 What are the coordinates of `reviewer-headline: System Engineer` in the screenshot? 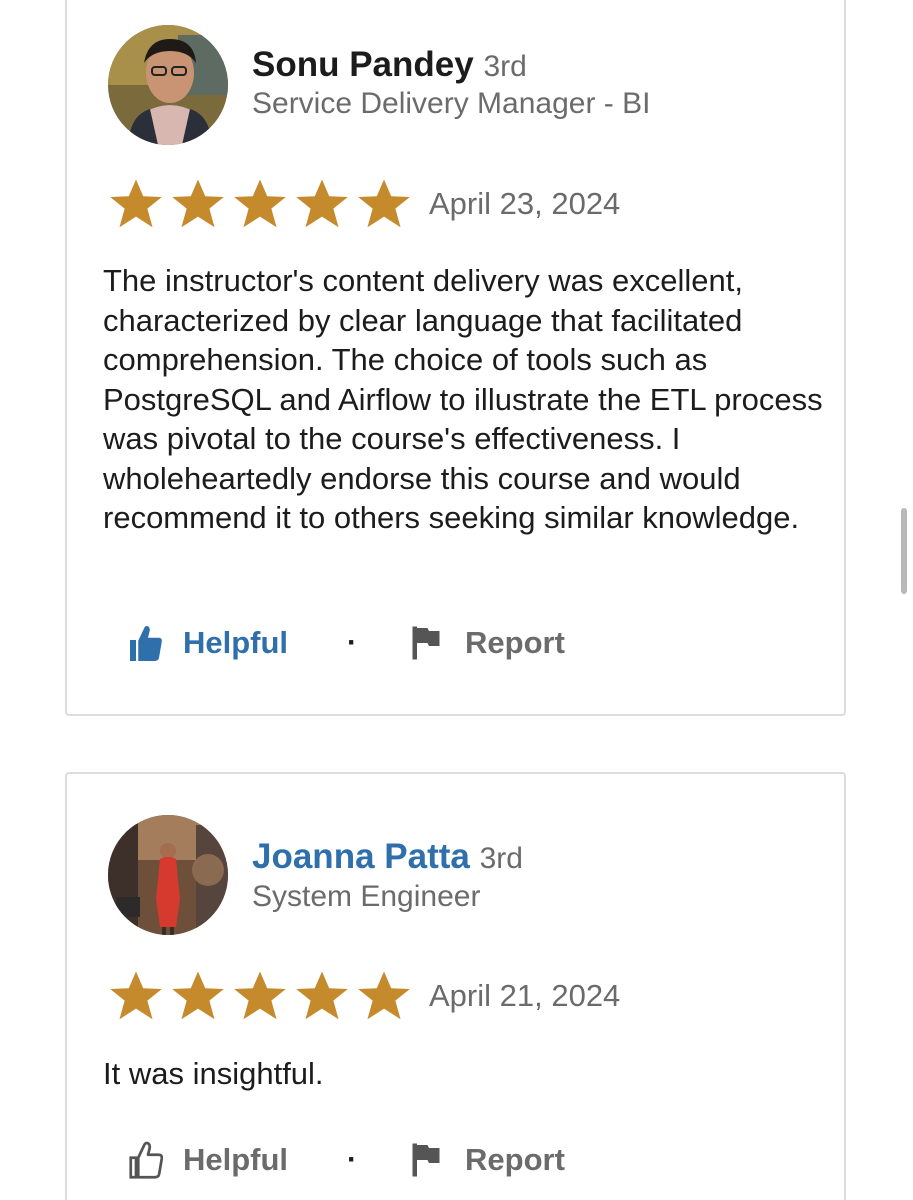 It's located at (366, 896).